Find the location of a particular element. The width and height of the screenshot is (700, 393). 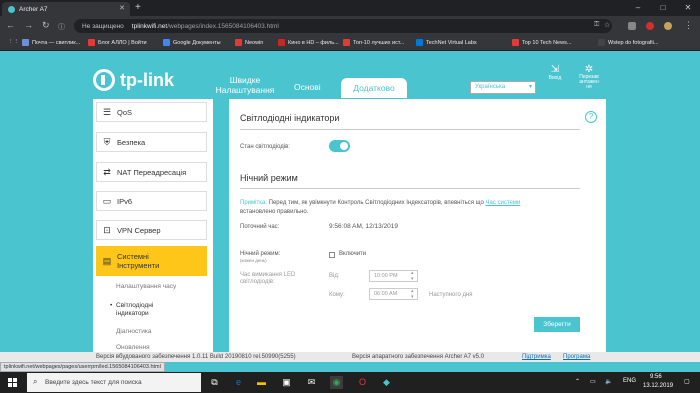

chrome-icon: ◉ is located at coordinates (336, 382).